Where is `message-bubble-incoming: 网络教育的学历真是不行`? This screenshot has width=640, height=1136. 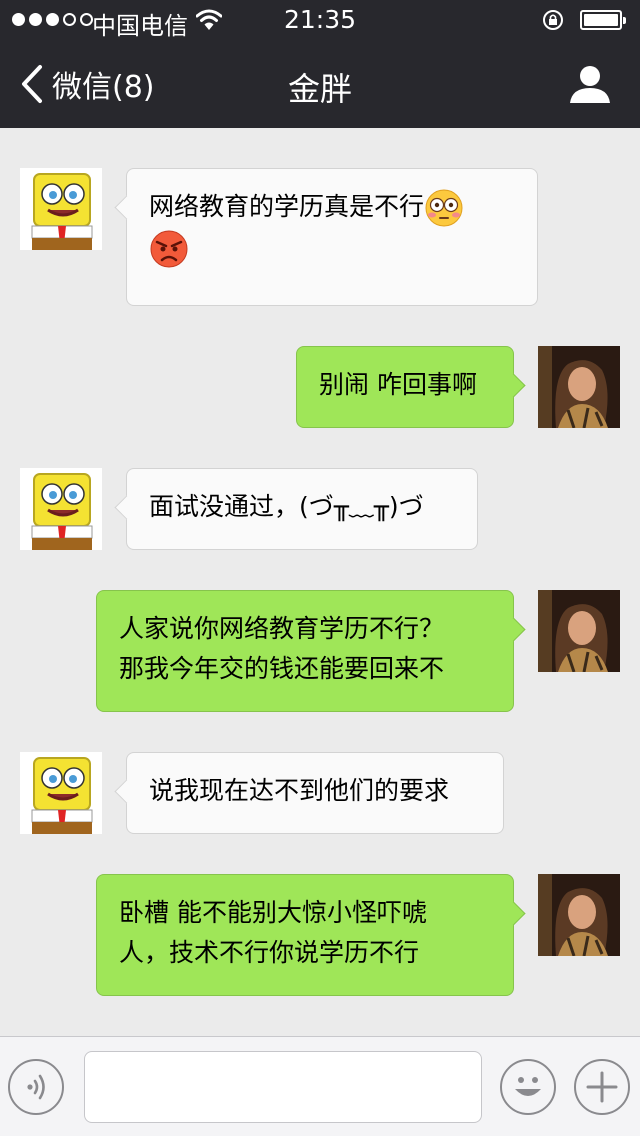
message-bubble-incoming: 网络教育的学历真是不行 is located at coordinates (332, 237).